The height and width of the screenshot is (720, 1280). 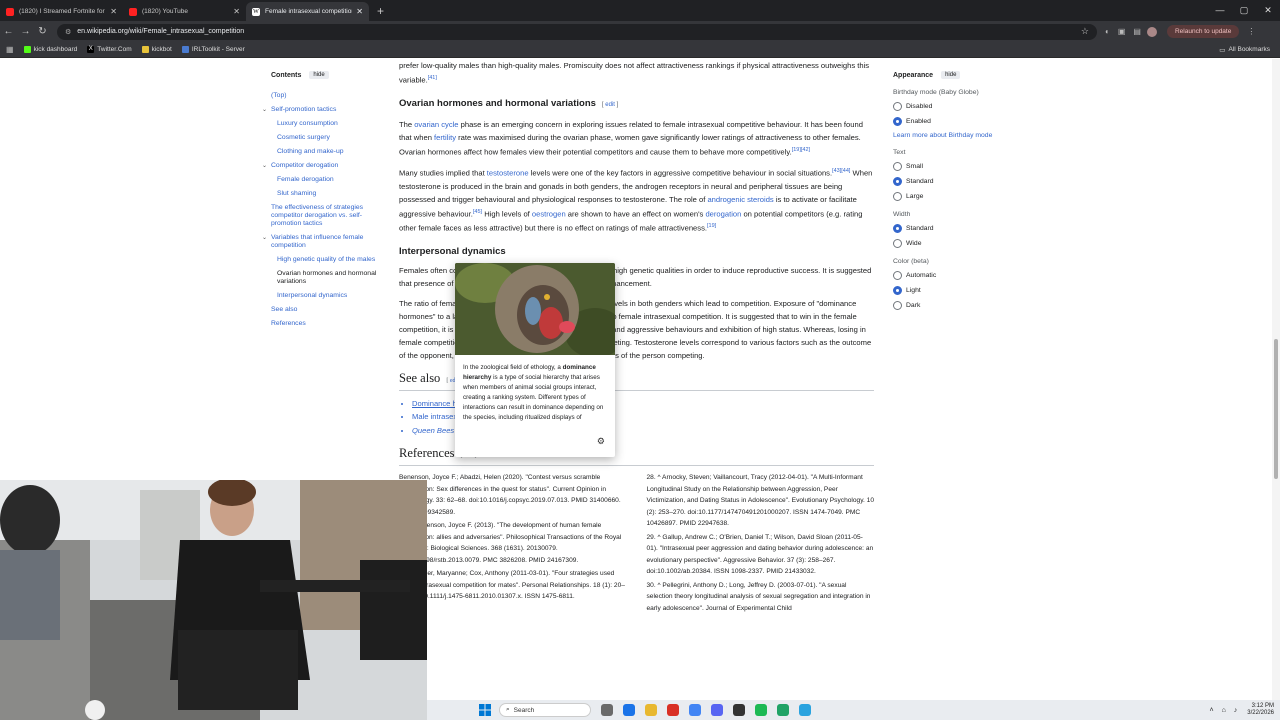 I want to click on toc-item-genetic-quality: High genetic quality of the males, so click(x=327, y=260).